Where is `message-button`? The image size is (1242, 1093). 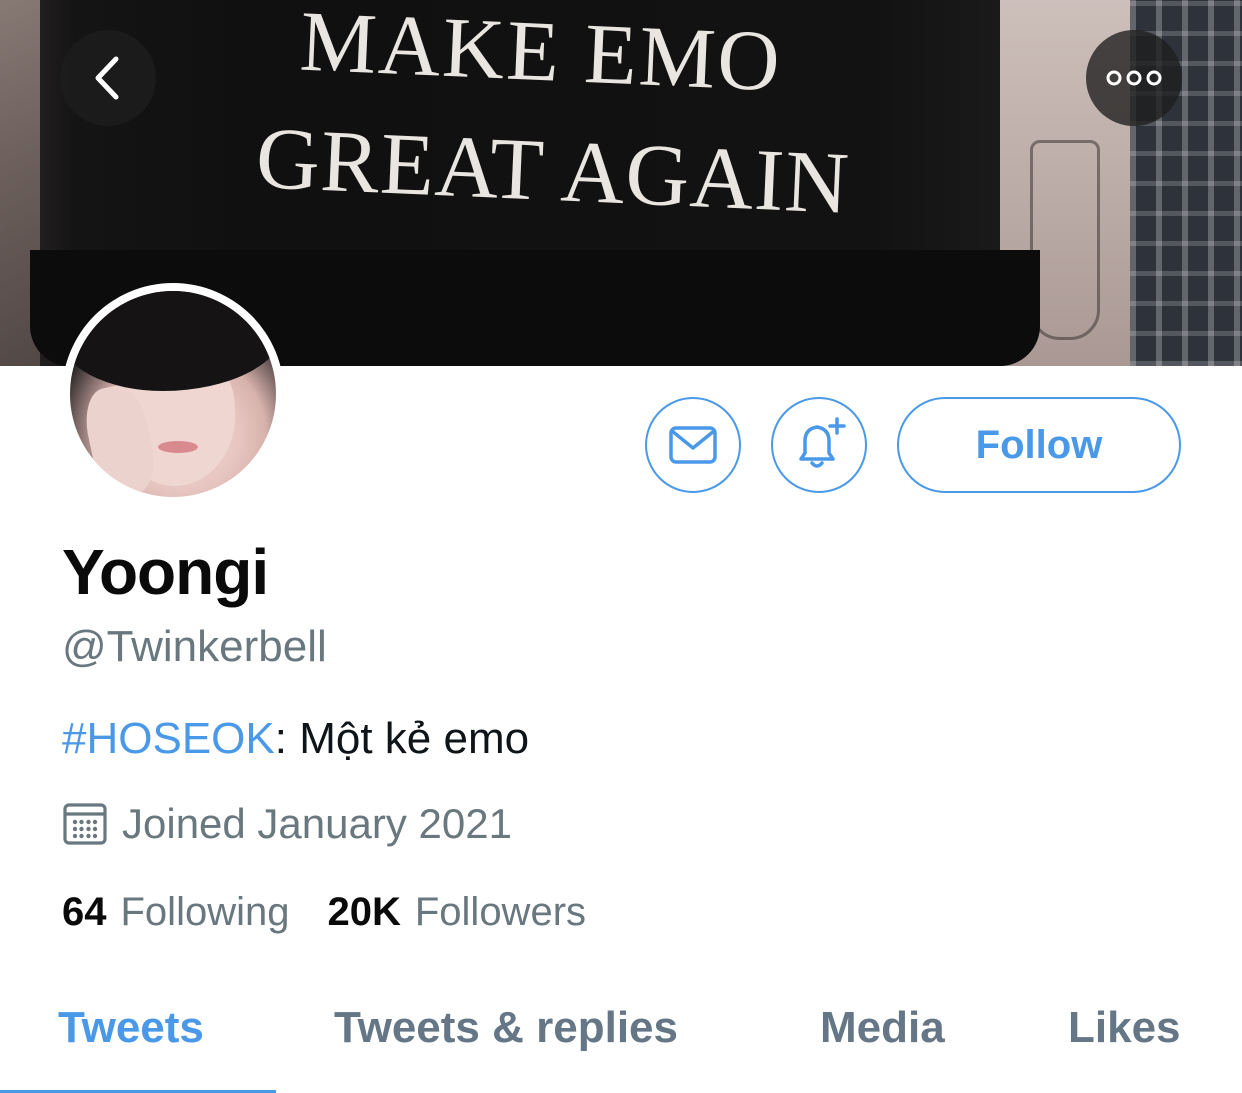
message-button is located at coordinates (693, 445).